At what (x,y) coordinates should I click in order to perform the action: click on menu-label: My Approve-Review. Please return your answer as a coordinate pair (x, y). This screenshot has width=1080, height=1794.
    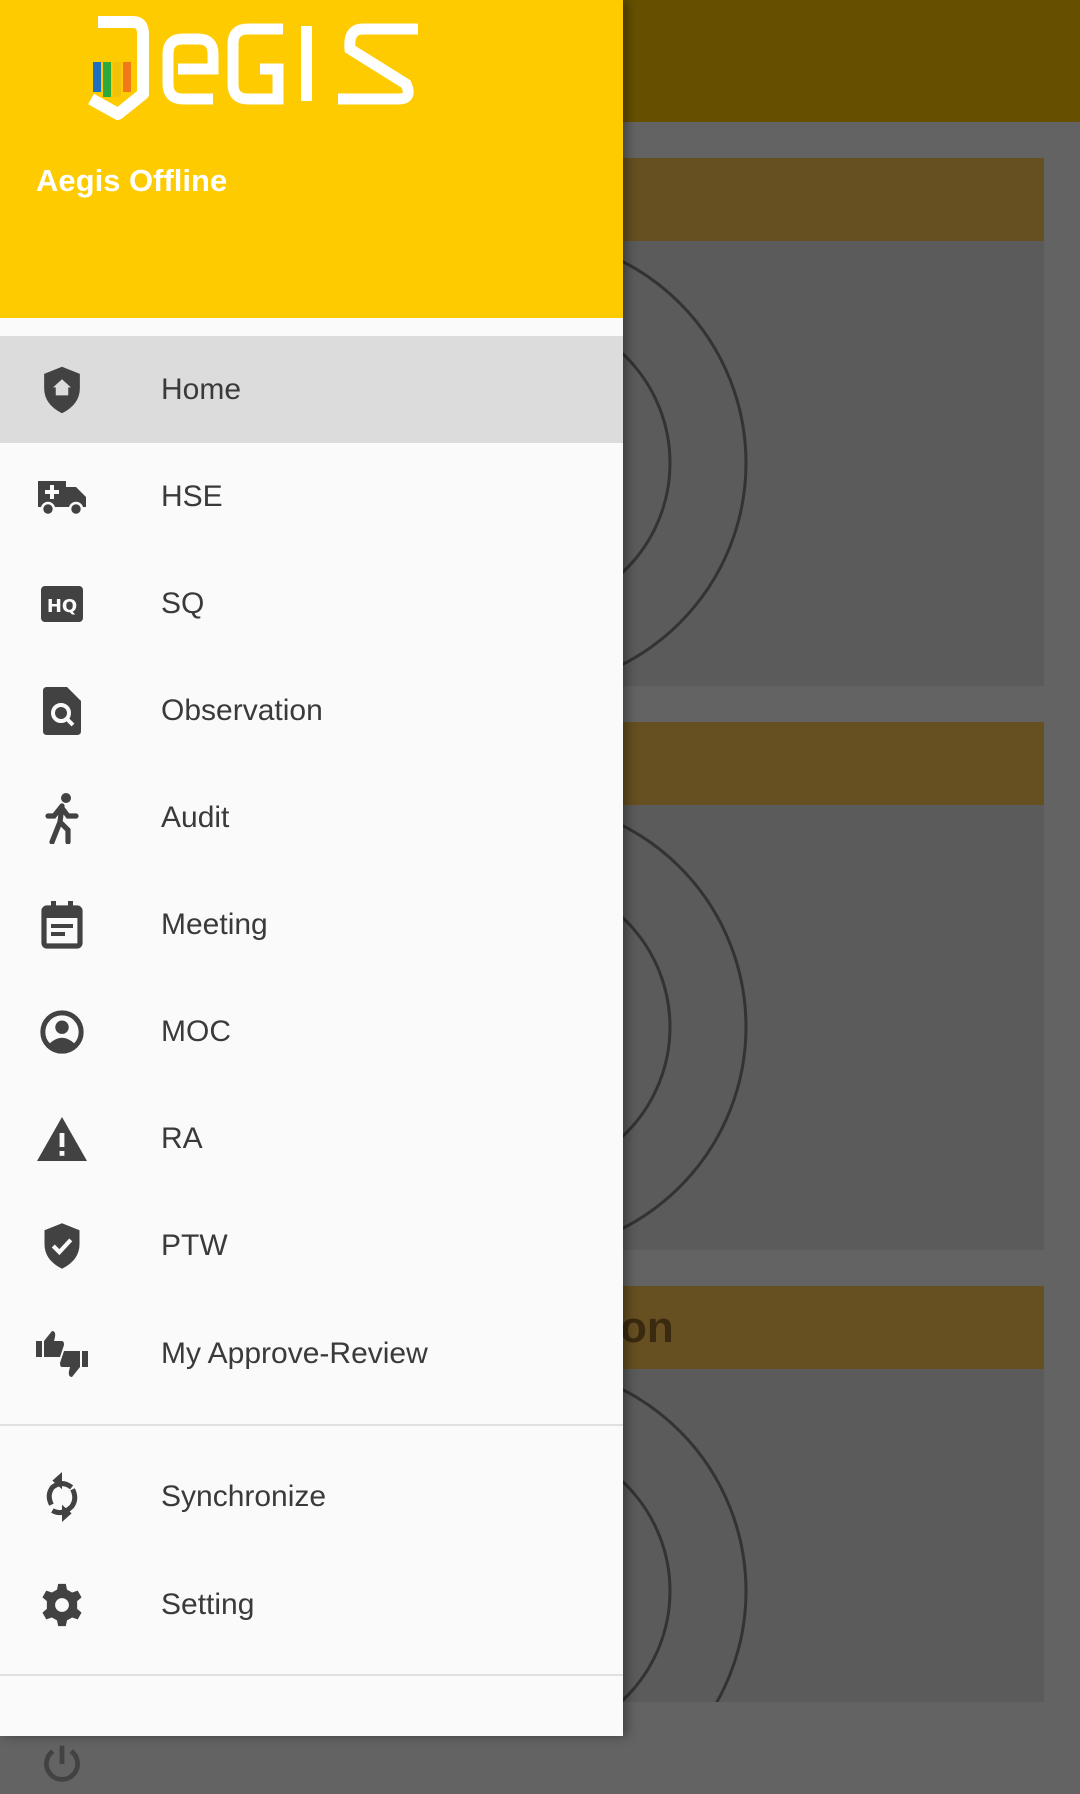
    Looking at the image, I should click on (294, 1353).